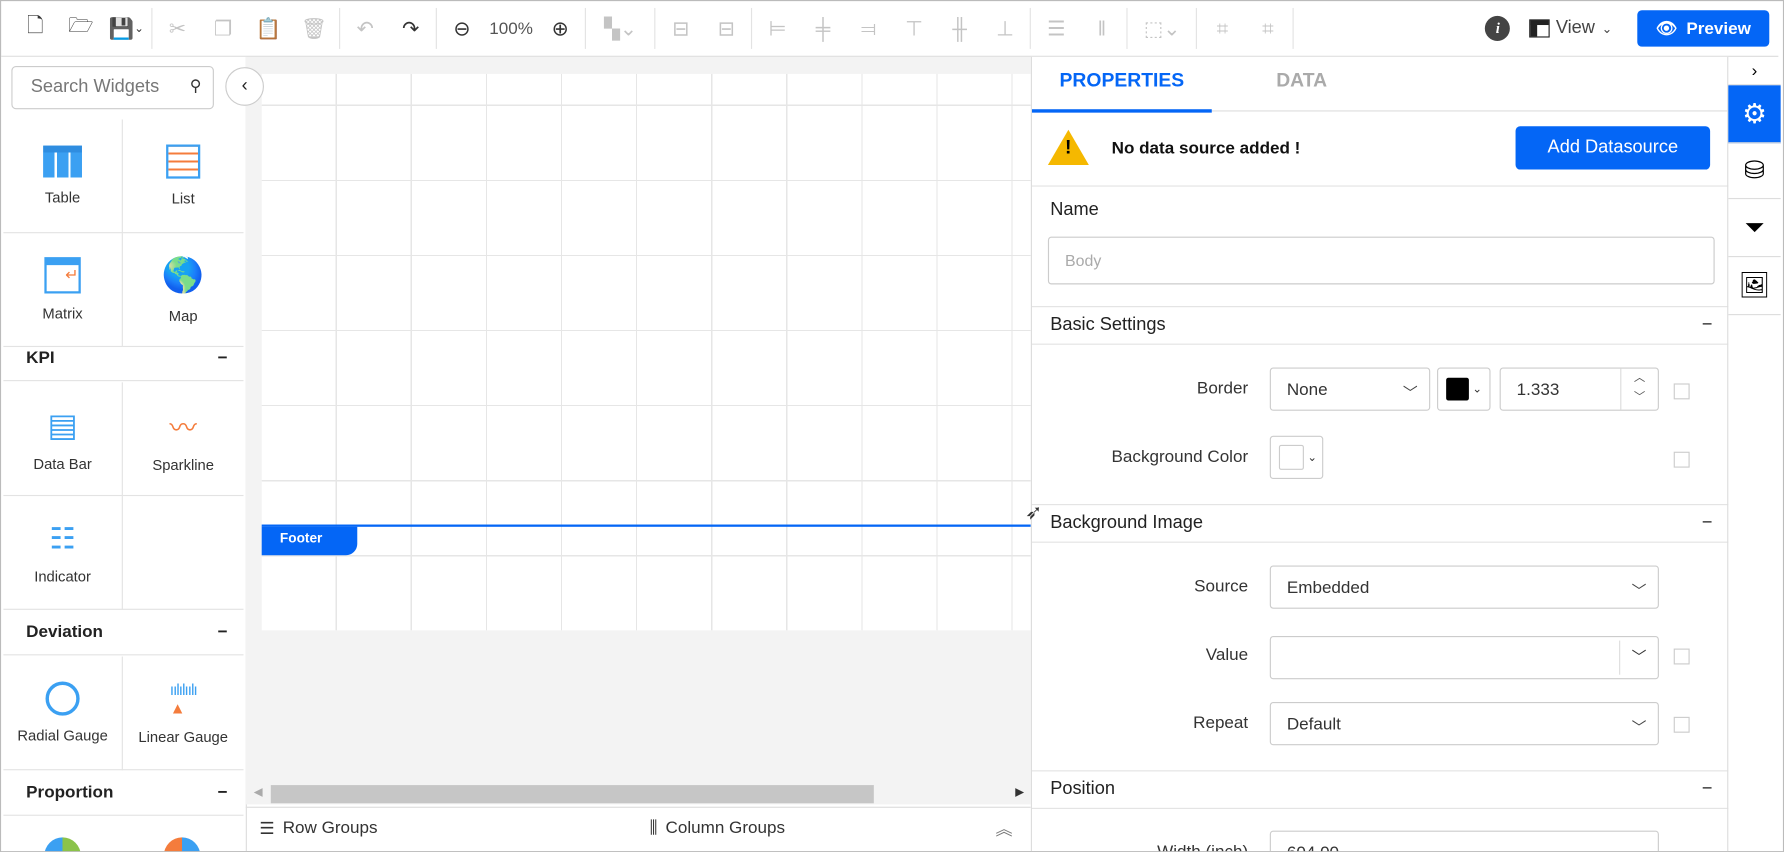 The image size is (1784, 852). I want to click on size-icon: ⬚⌄, so click(1162, 28).